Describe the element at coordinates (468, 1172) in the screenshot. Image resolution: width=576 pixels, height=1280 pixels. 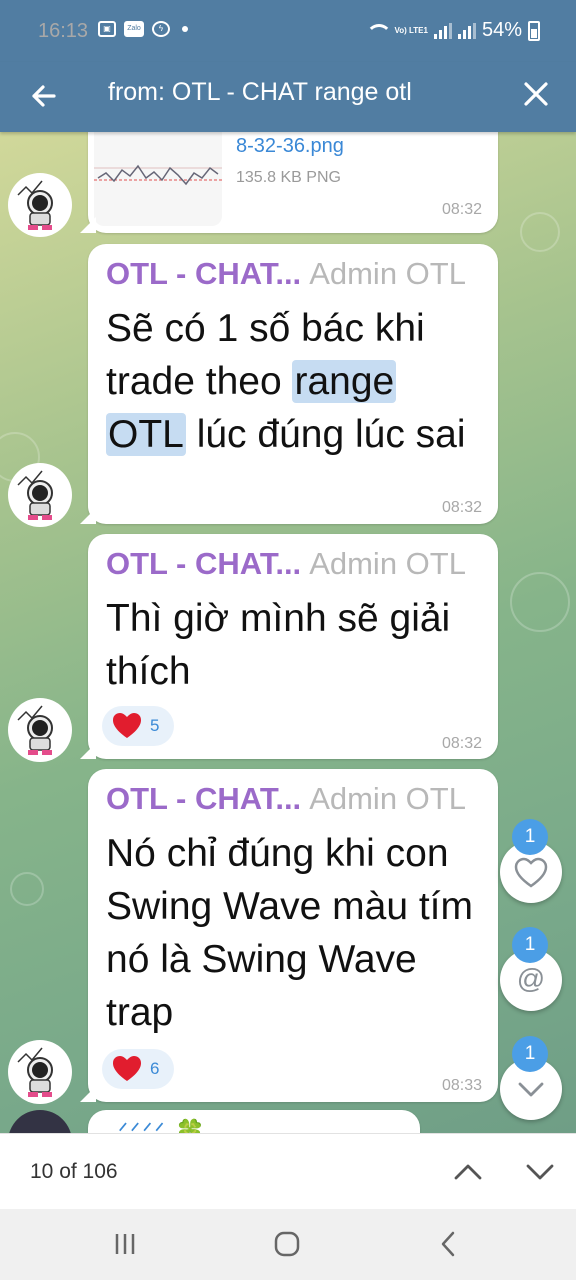
I see `previous-result-button` at that location.